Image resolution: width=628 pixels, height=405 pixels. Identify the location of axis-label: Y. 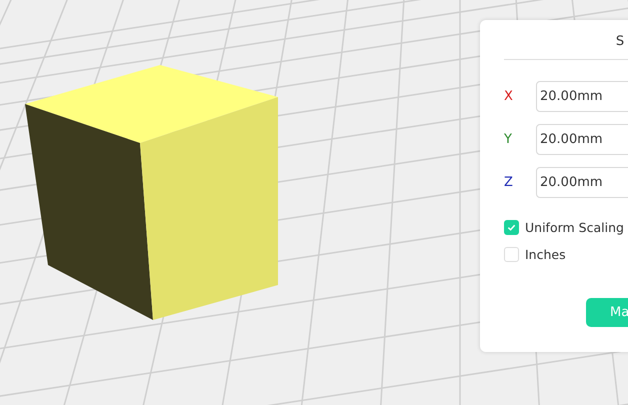
(508, 139).